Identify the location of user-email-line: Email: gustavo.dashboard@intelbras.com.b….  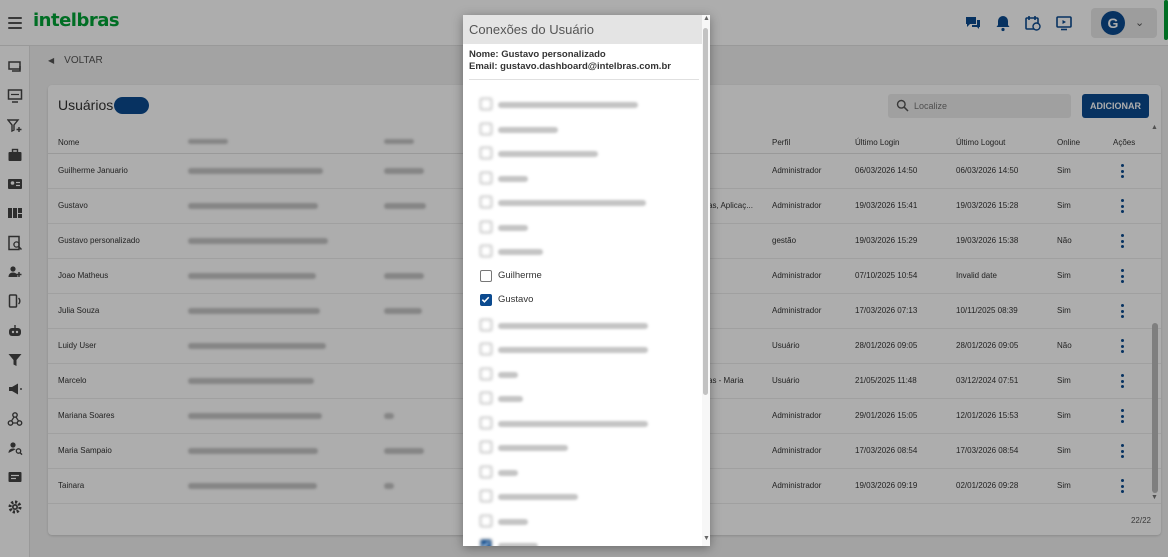
(570, 66).